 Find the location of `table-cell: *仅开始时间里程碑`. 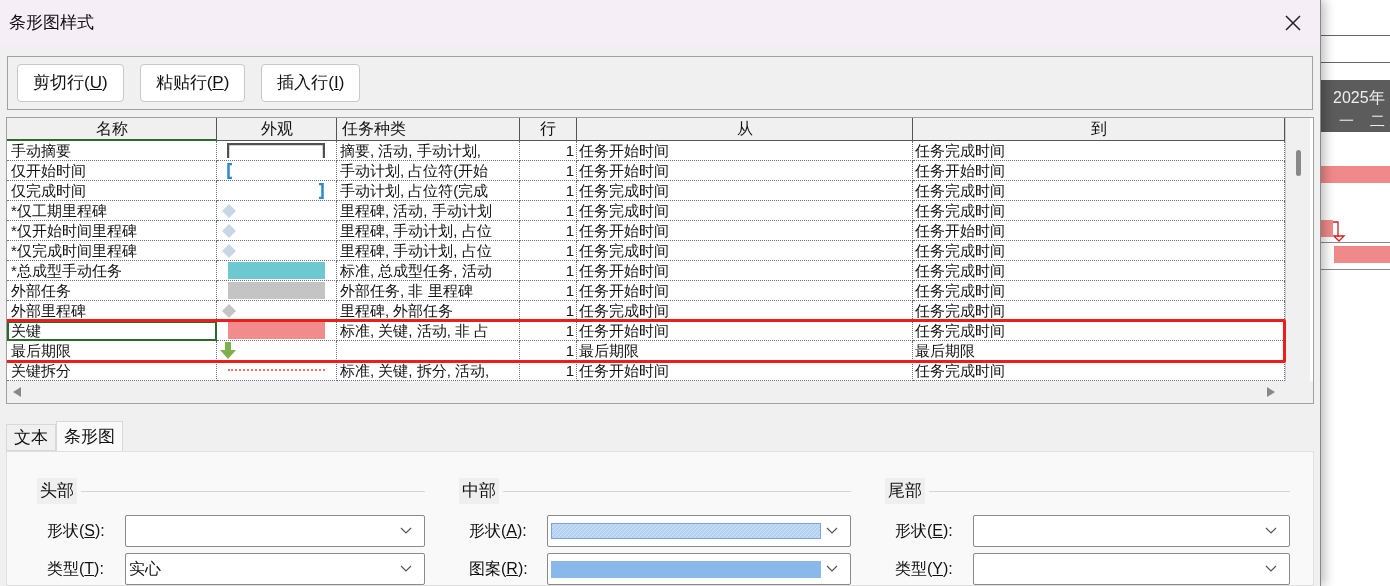

table-cell: *仅开始时间里程碑 is located at coordinates (112, 231).